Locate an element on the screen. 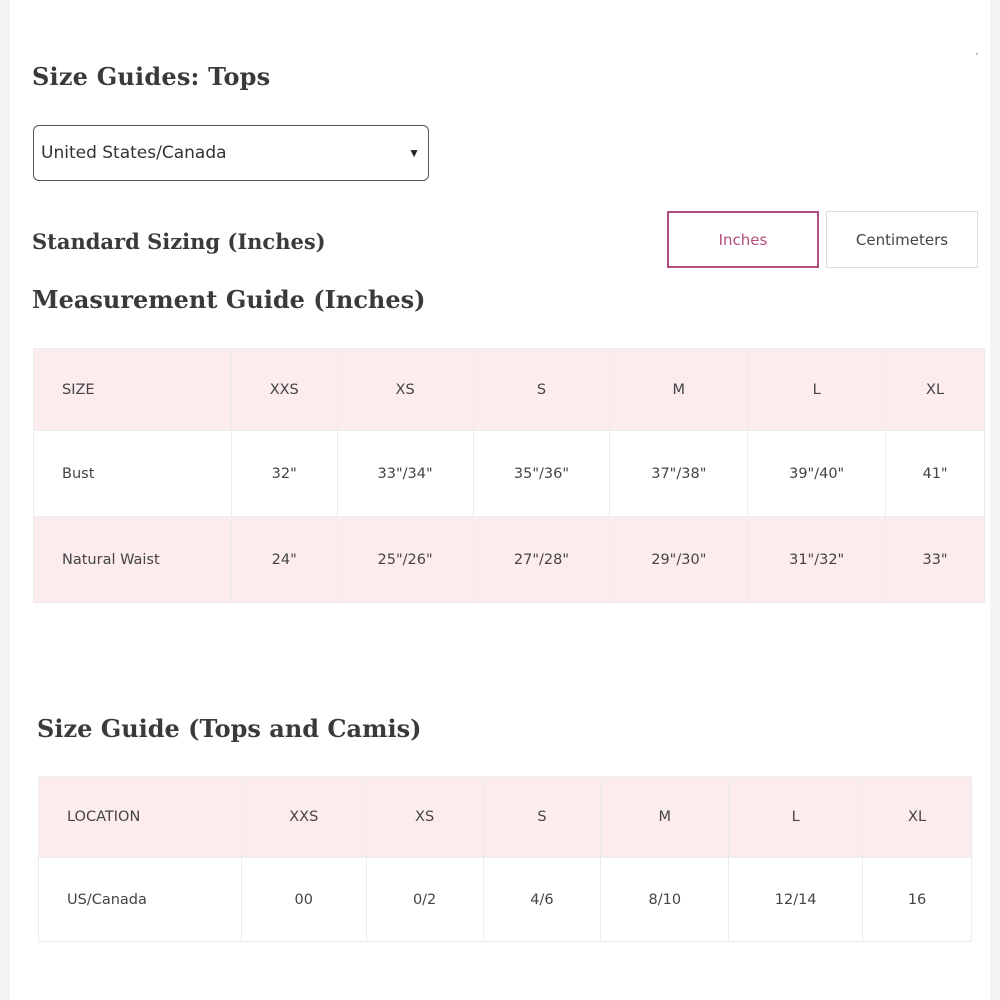  table-cell: 24" is located at coordinates (284, 559).